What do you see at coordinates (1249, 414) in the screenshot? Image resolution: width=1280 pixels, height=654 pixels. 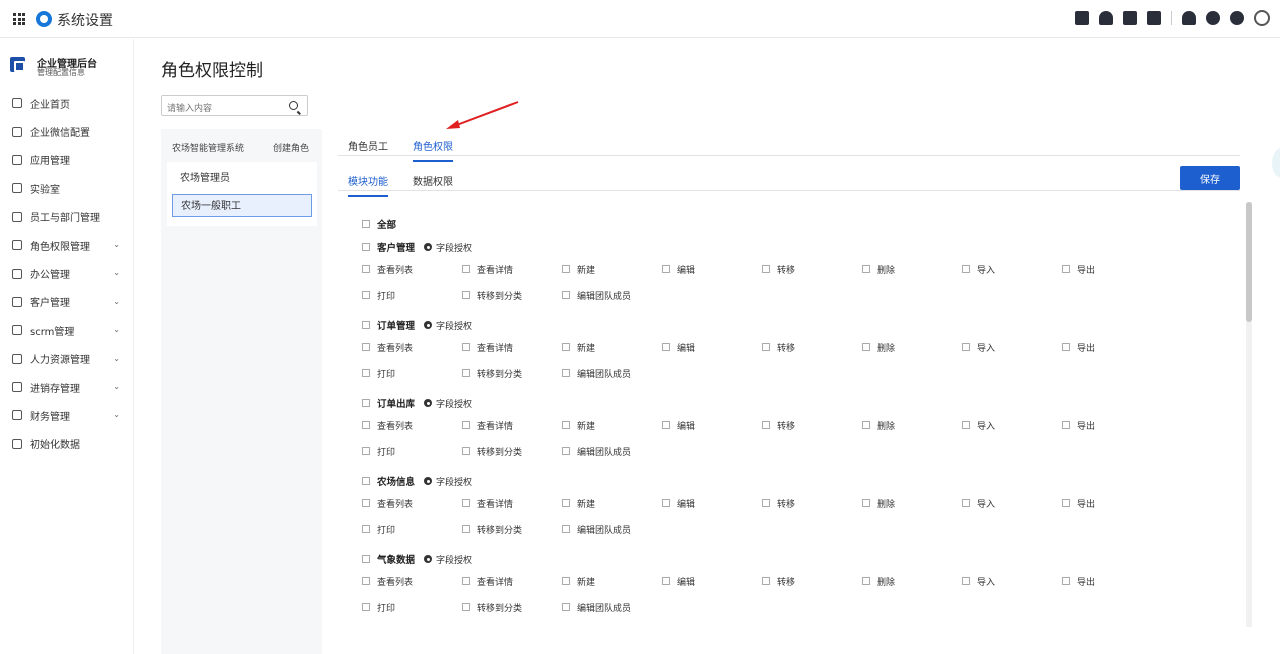 I see `scrollbar` at bounding box center [1249, 414].